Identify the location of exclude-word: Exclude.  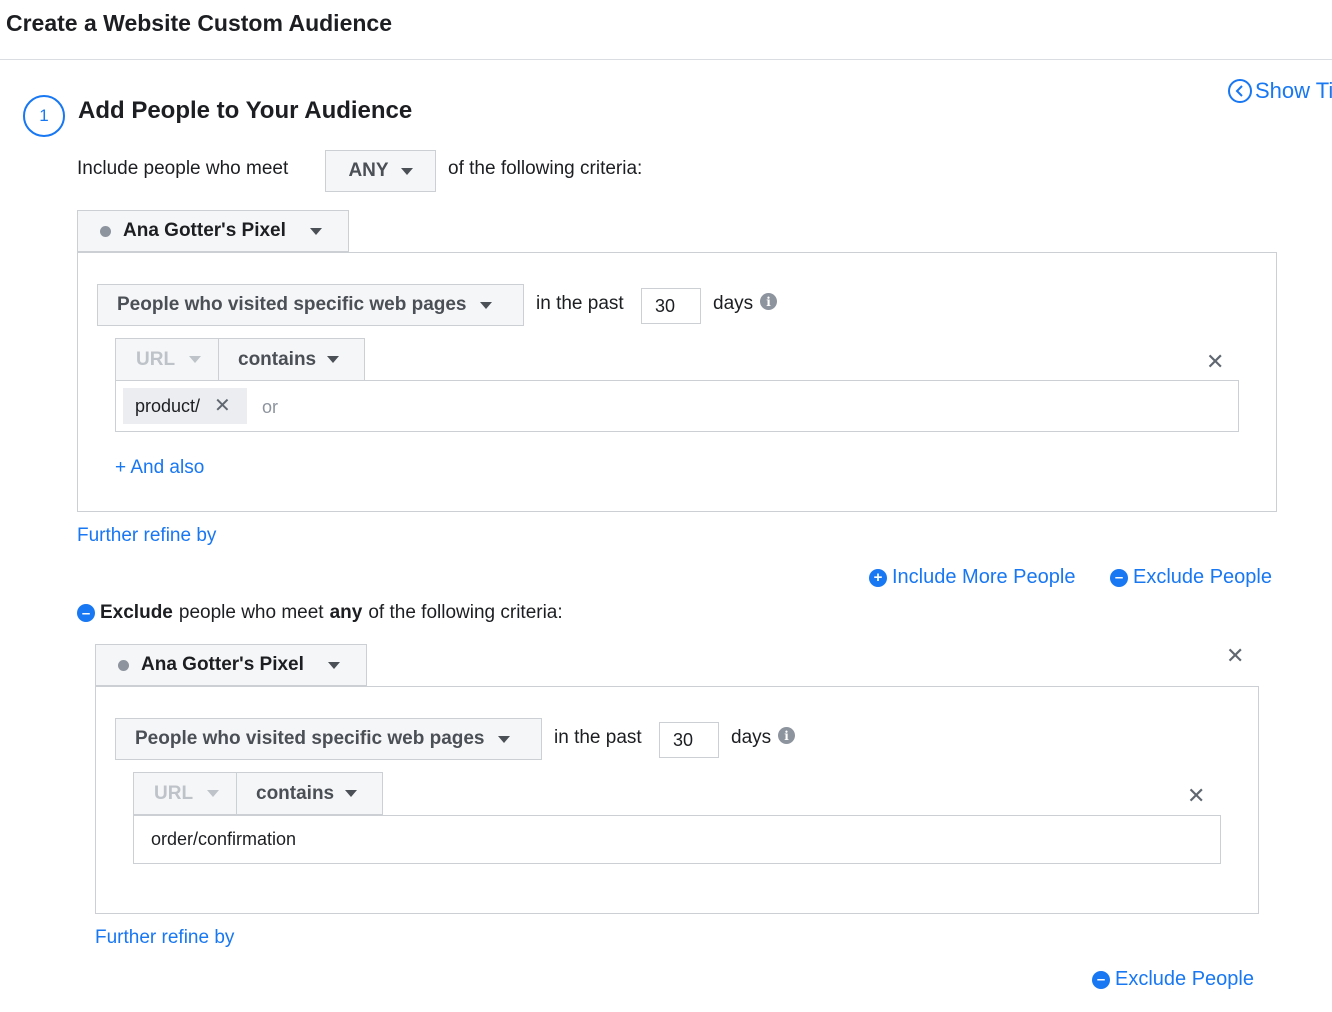
(136, 612).